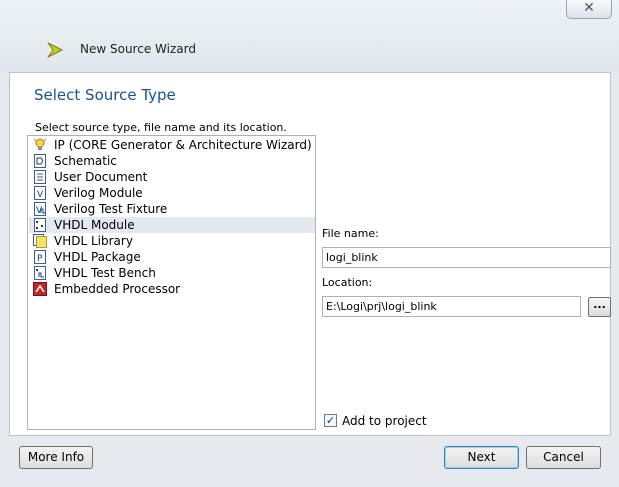 This screenshot has height=487, width=619. Describe the element at coordinates (309, 36) in the screenshot. I see `title-bar` at that location.